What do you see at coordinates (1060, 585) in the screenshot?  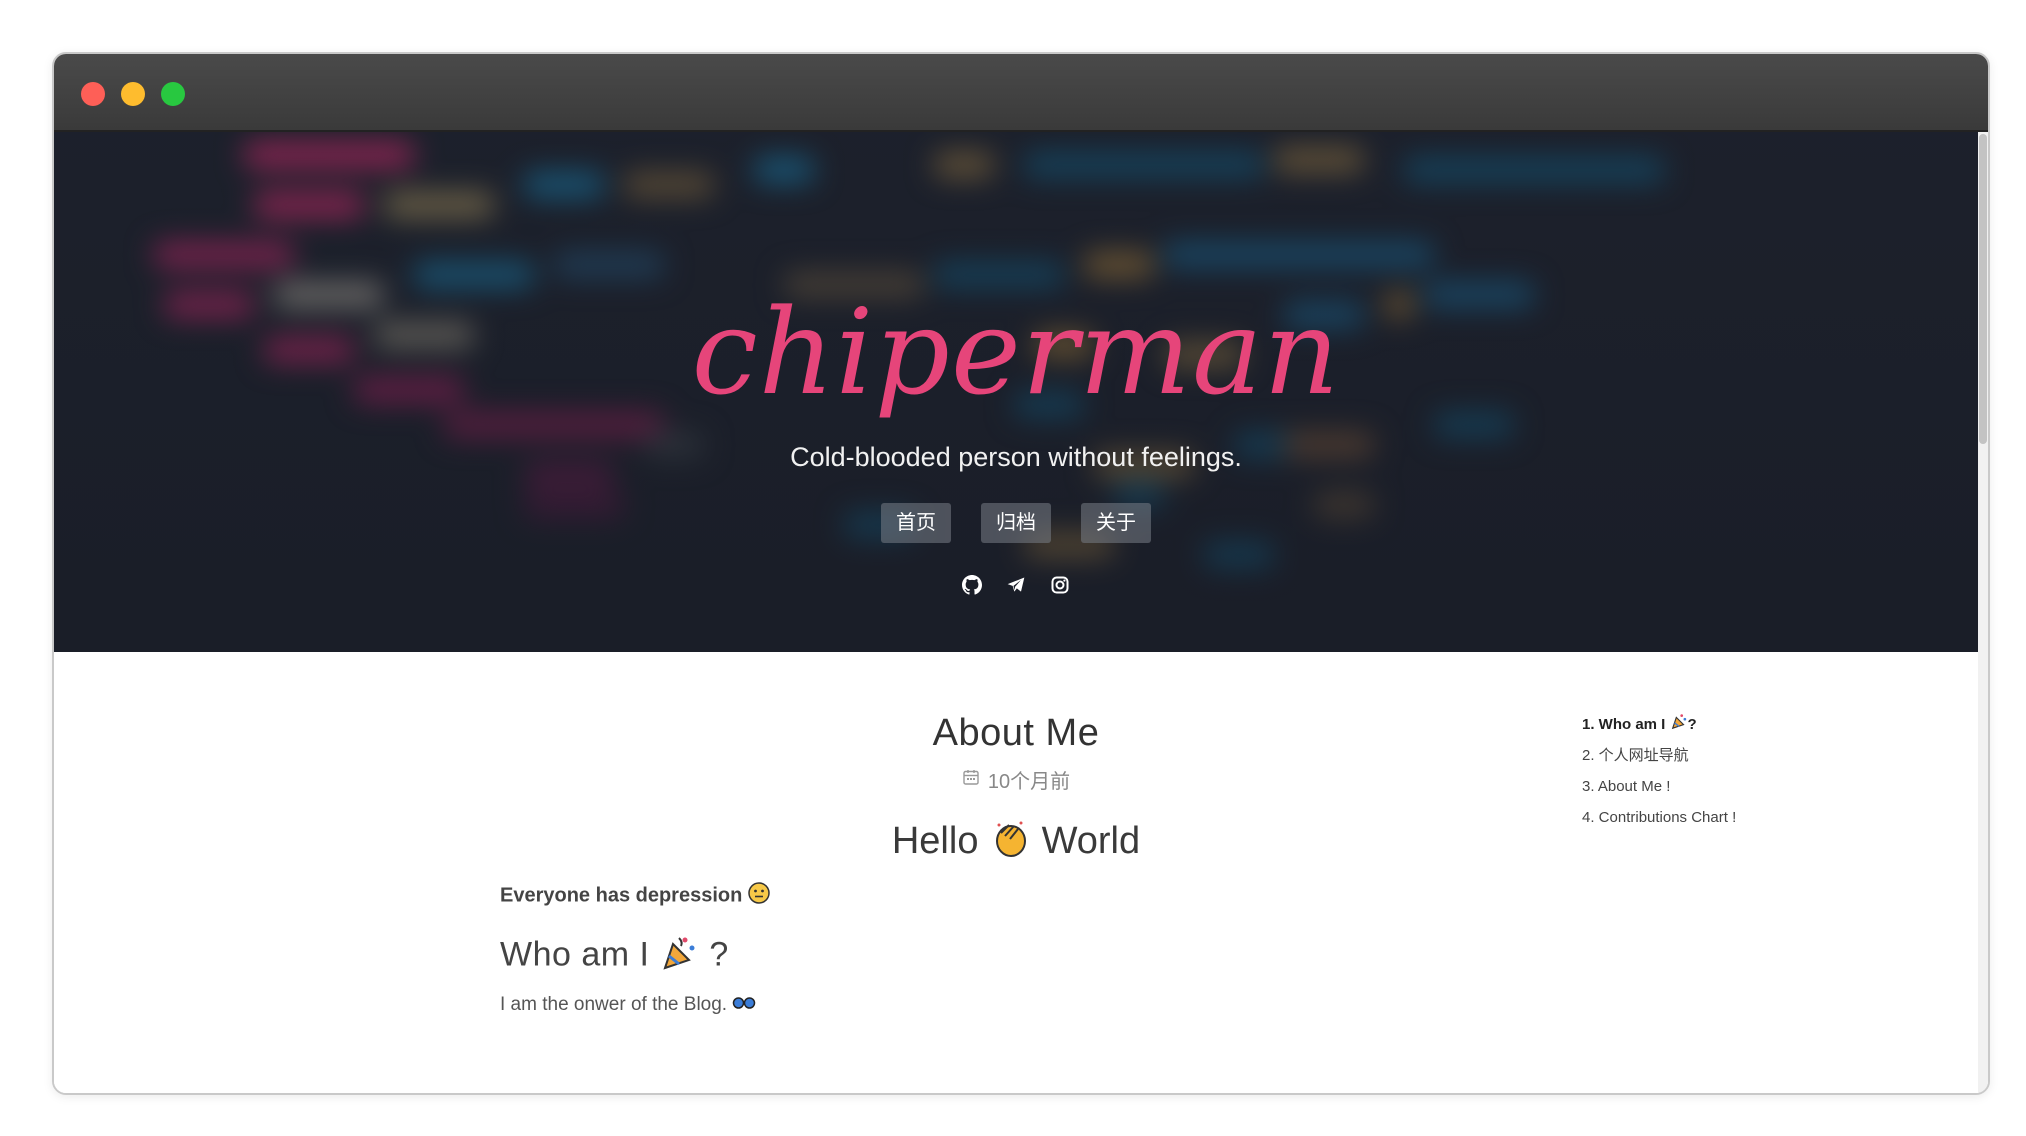 I see `instagram-icon` at bounding box center [1060, 585].